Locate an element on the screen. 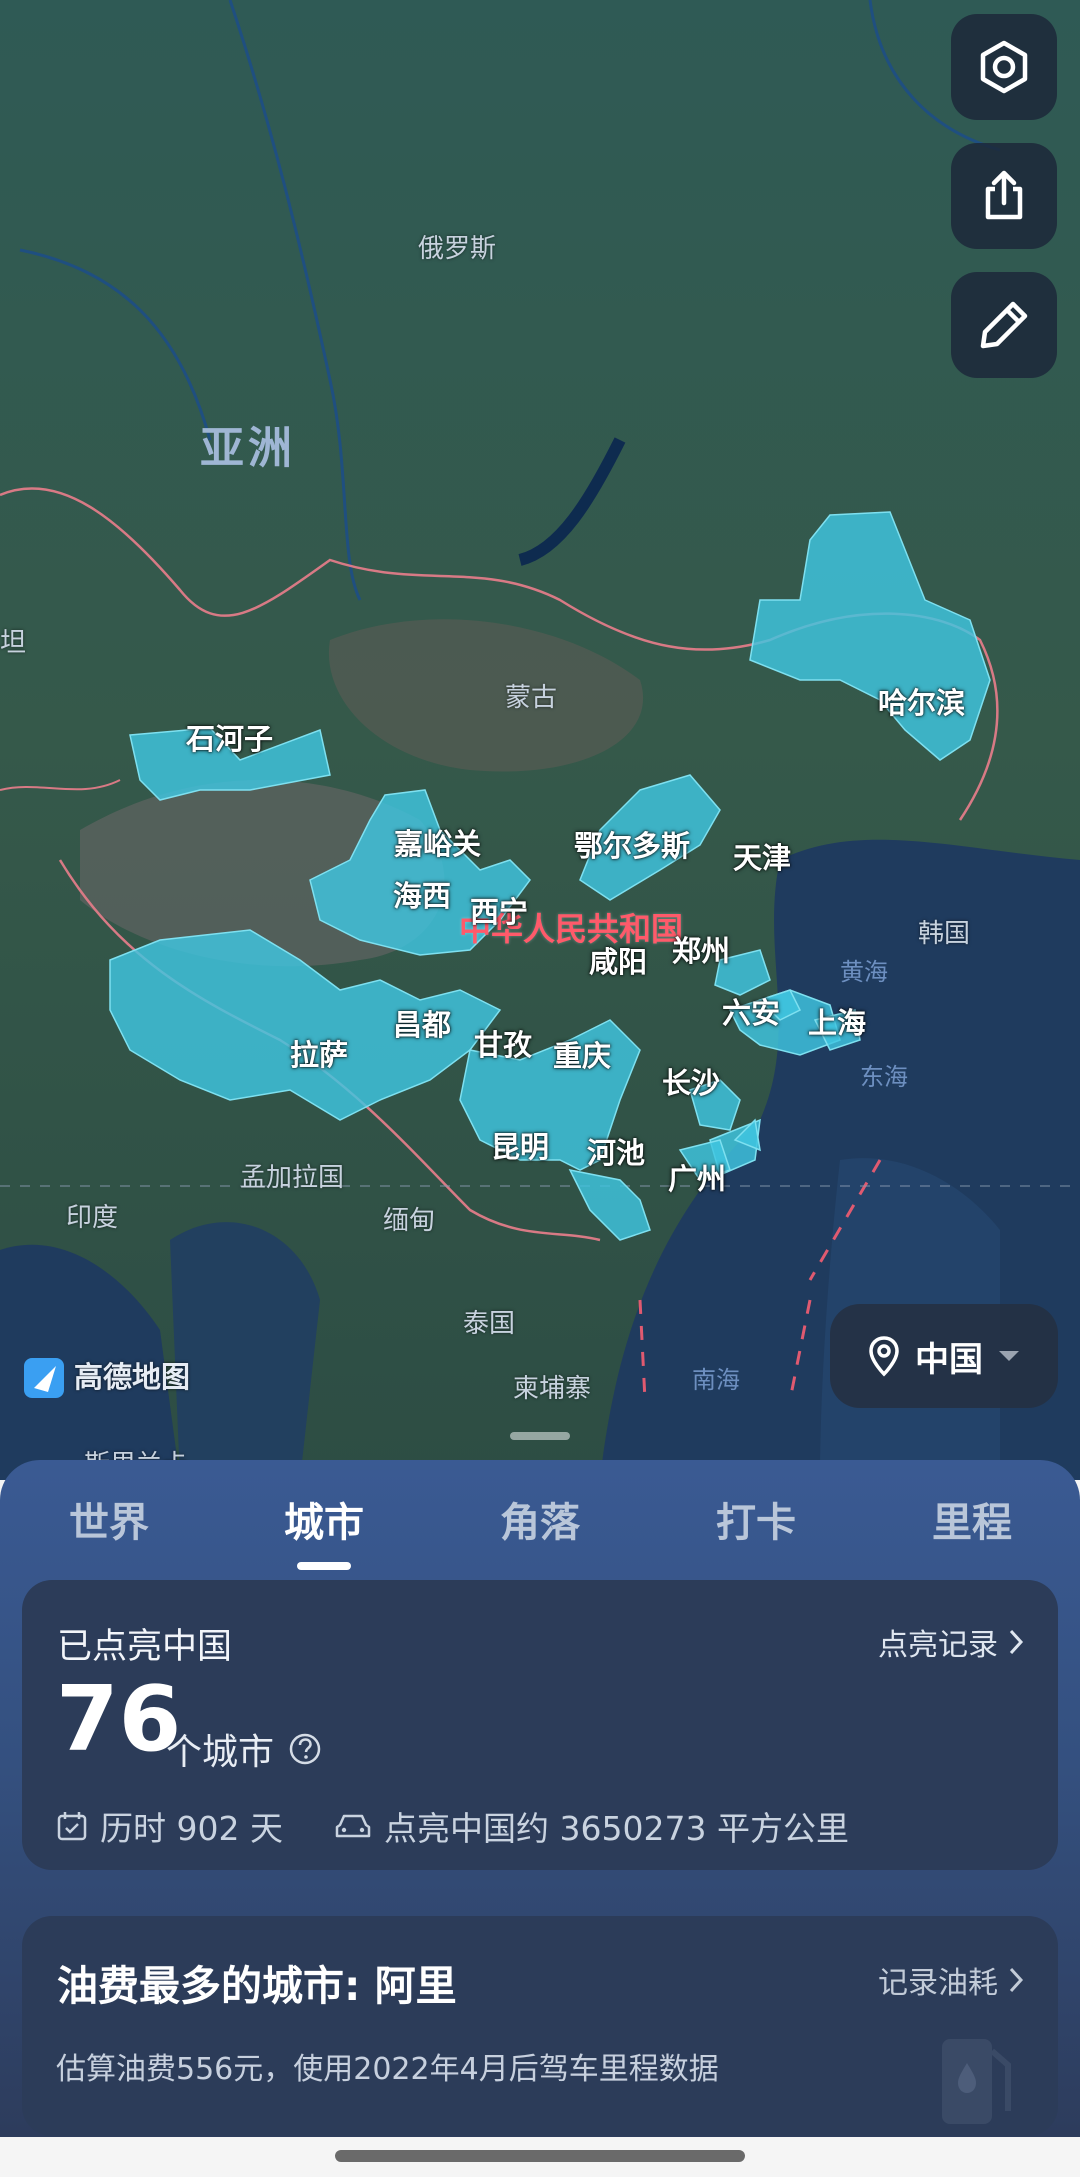 This screenshot has width=1080, height=2177. city-label-changsha: 长沙 is located at coordinates (691, 1081).